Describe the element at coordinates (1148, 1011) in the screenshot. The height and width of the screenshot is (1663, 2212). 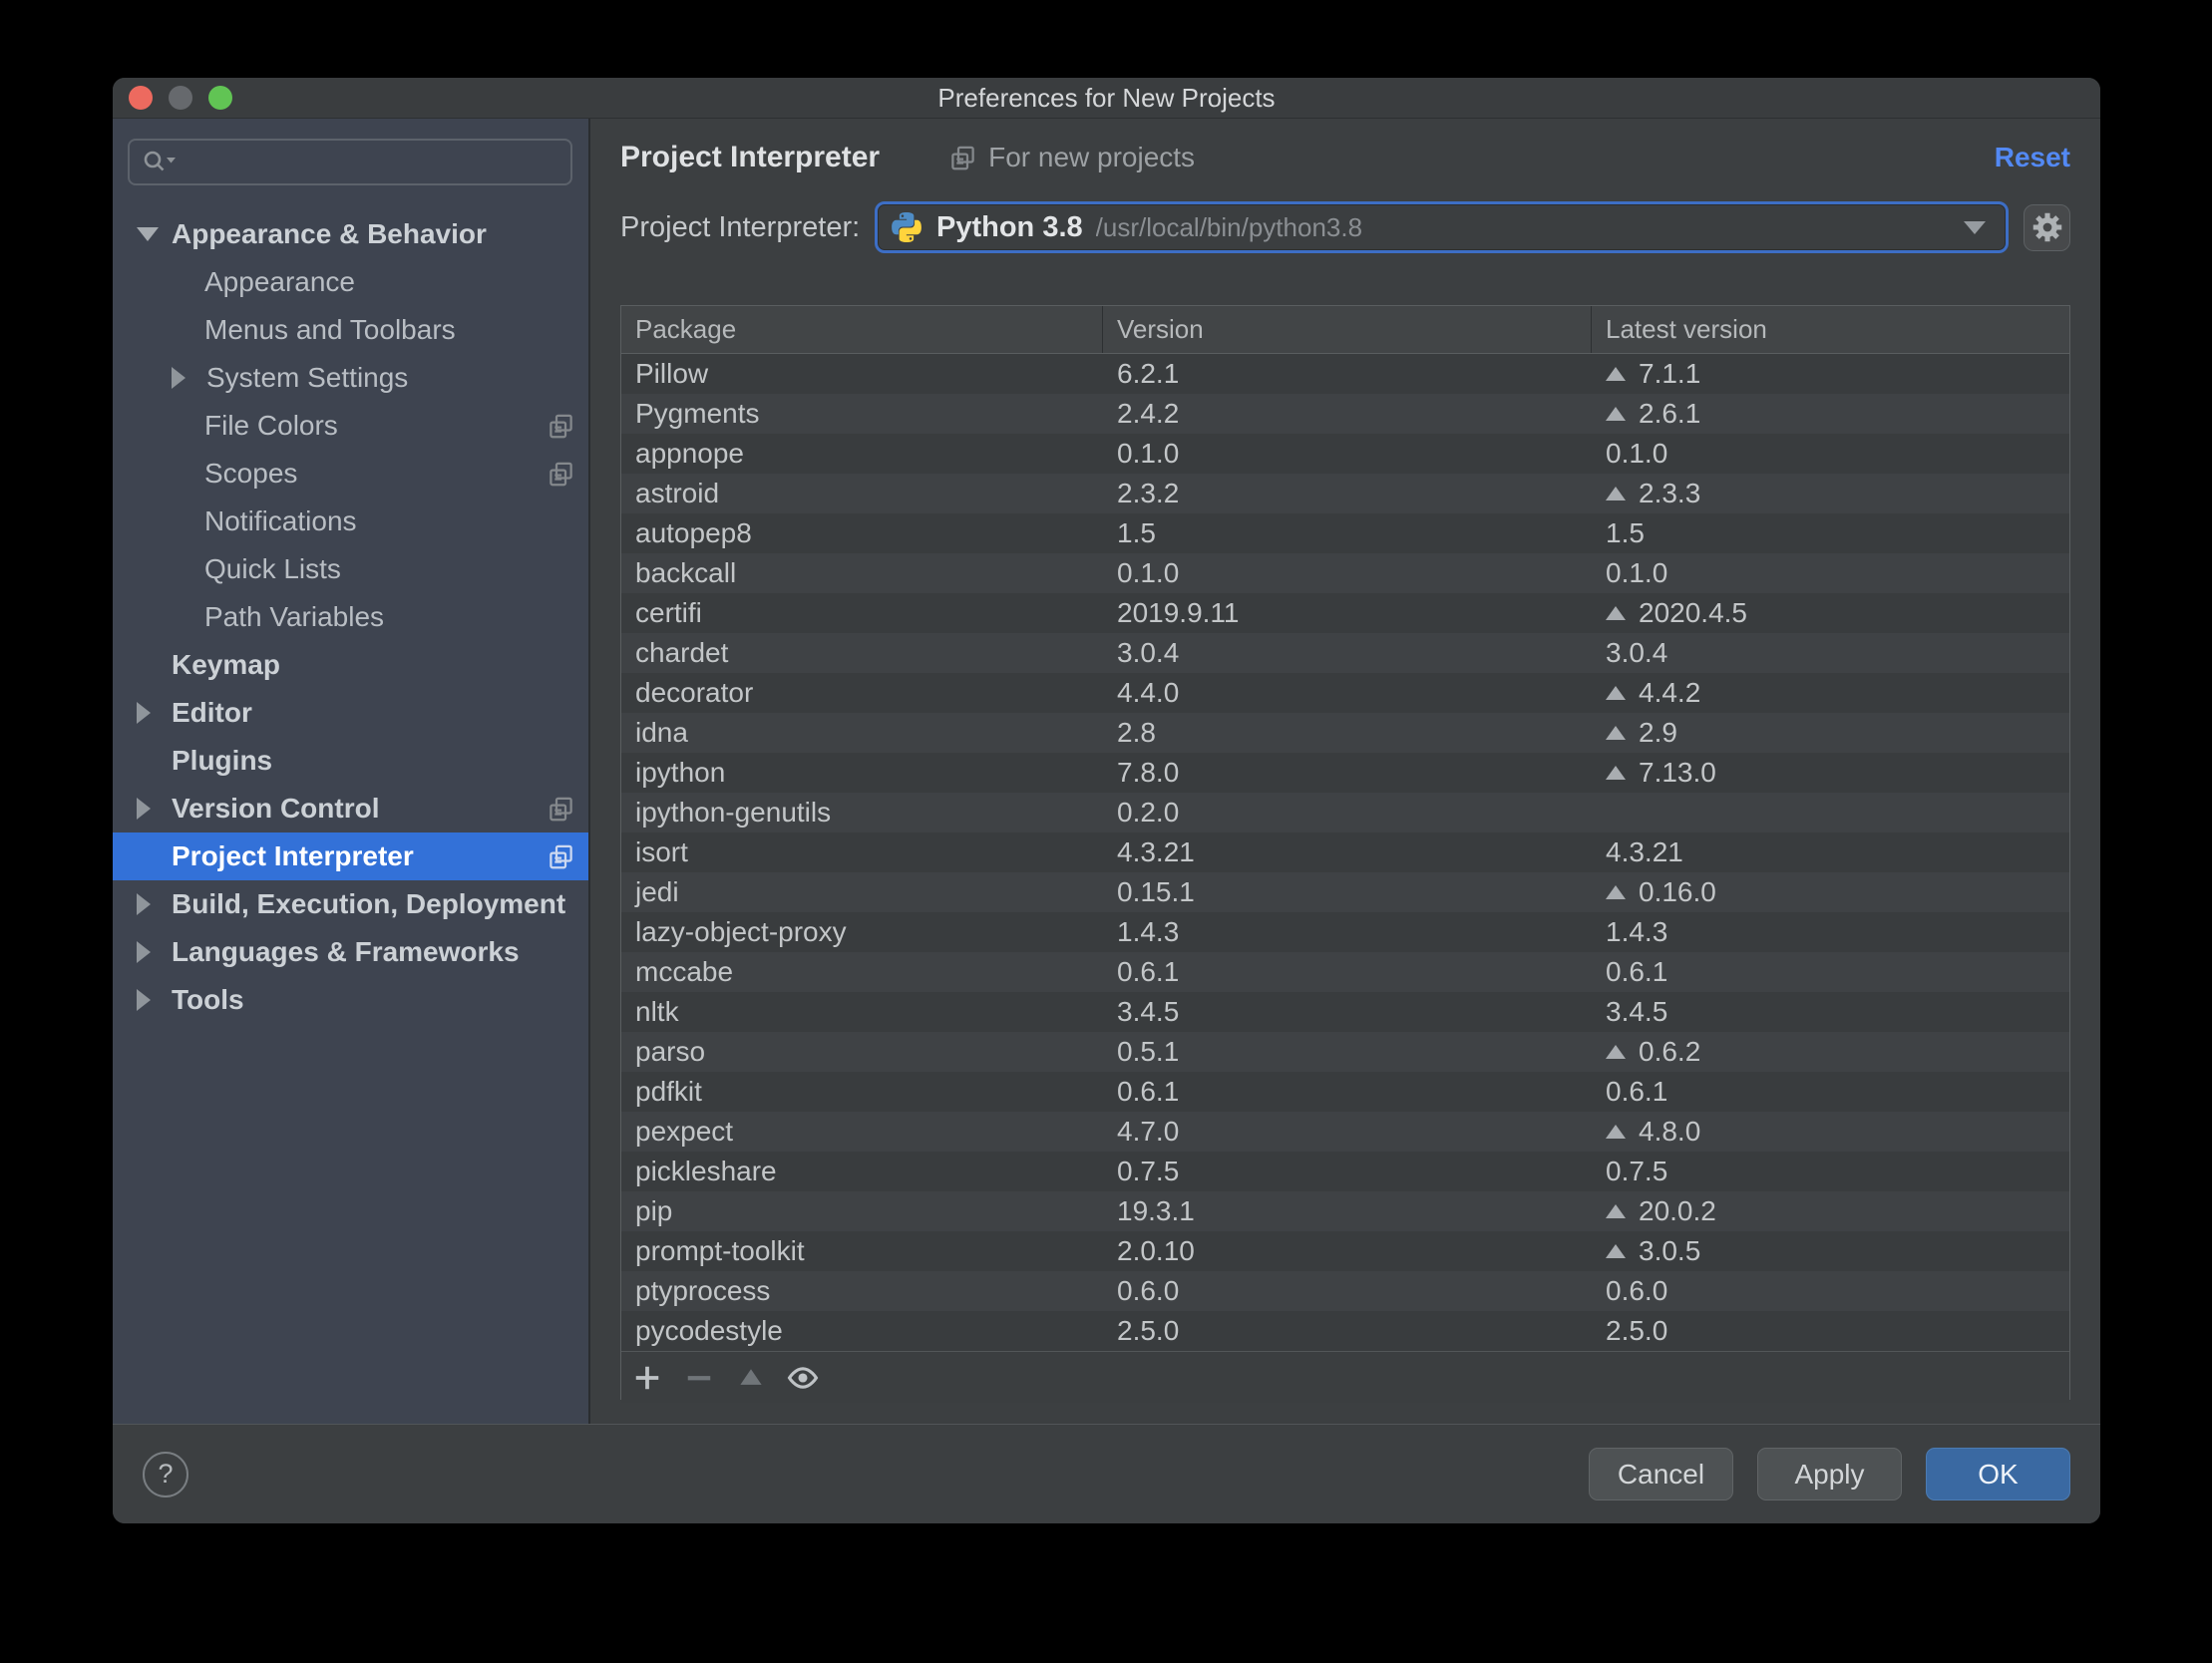
I see `version-cell: 3.4.5` at that location.